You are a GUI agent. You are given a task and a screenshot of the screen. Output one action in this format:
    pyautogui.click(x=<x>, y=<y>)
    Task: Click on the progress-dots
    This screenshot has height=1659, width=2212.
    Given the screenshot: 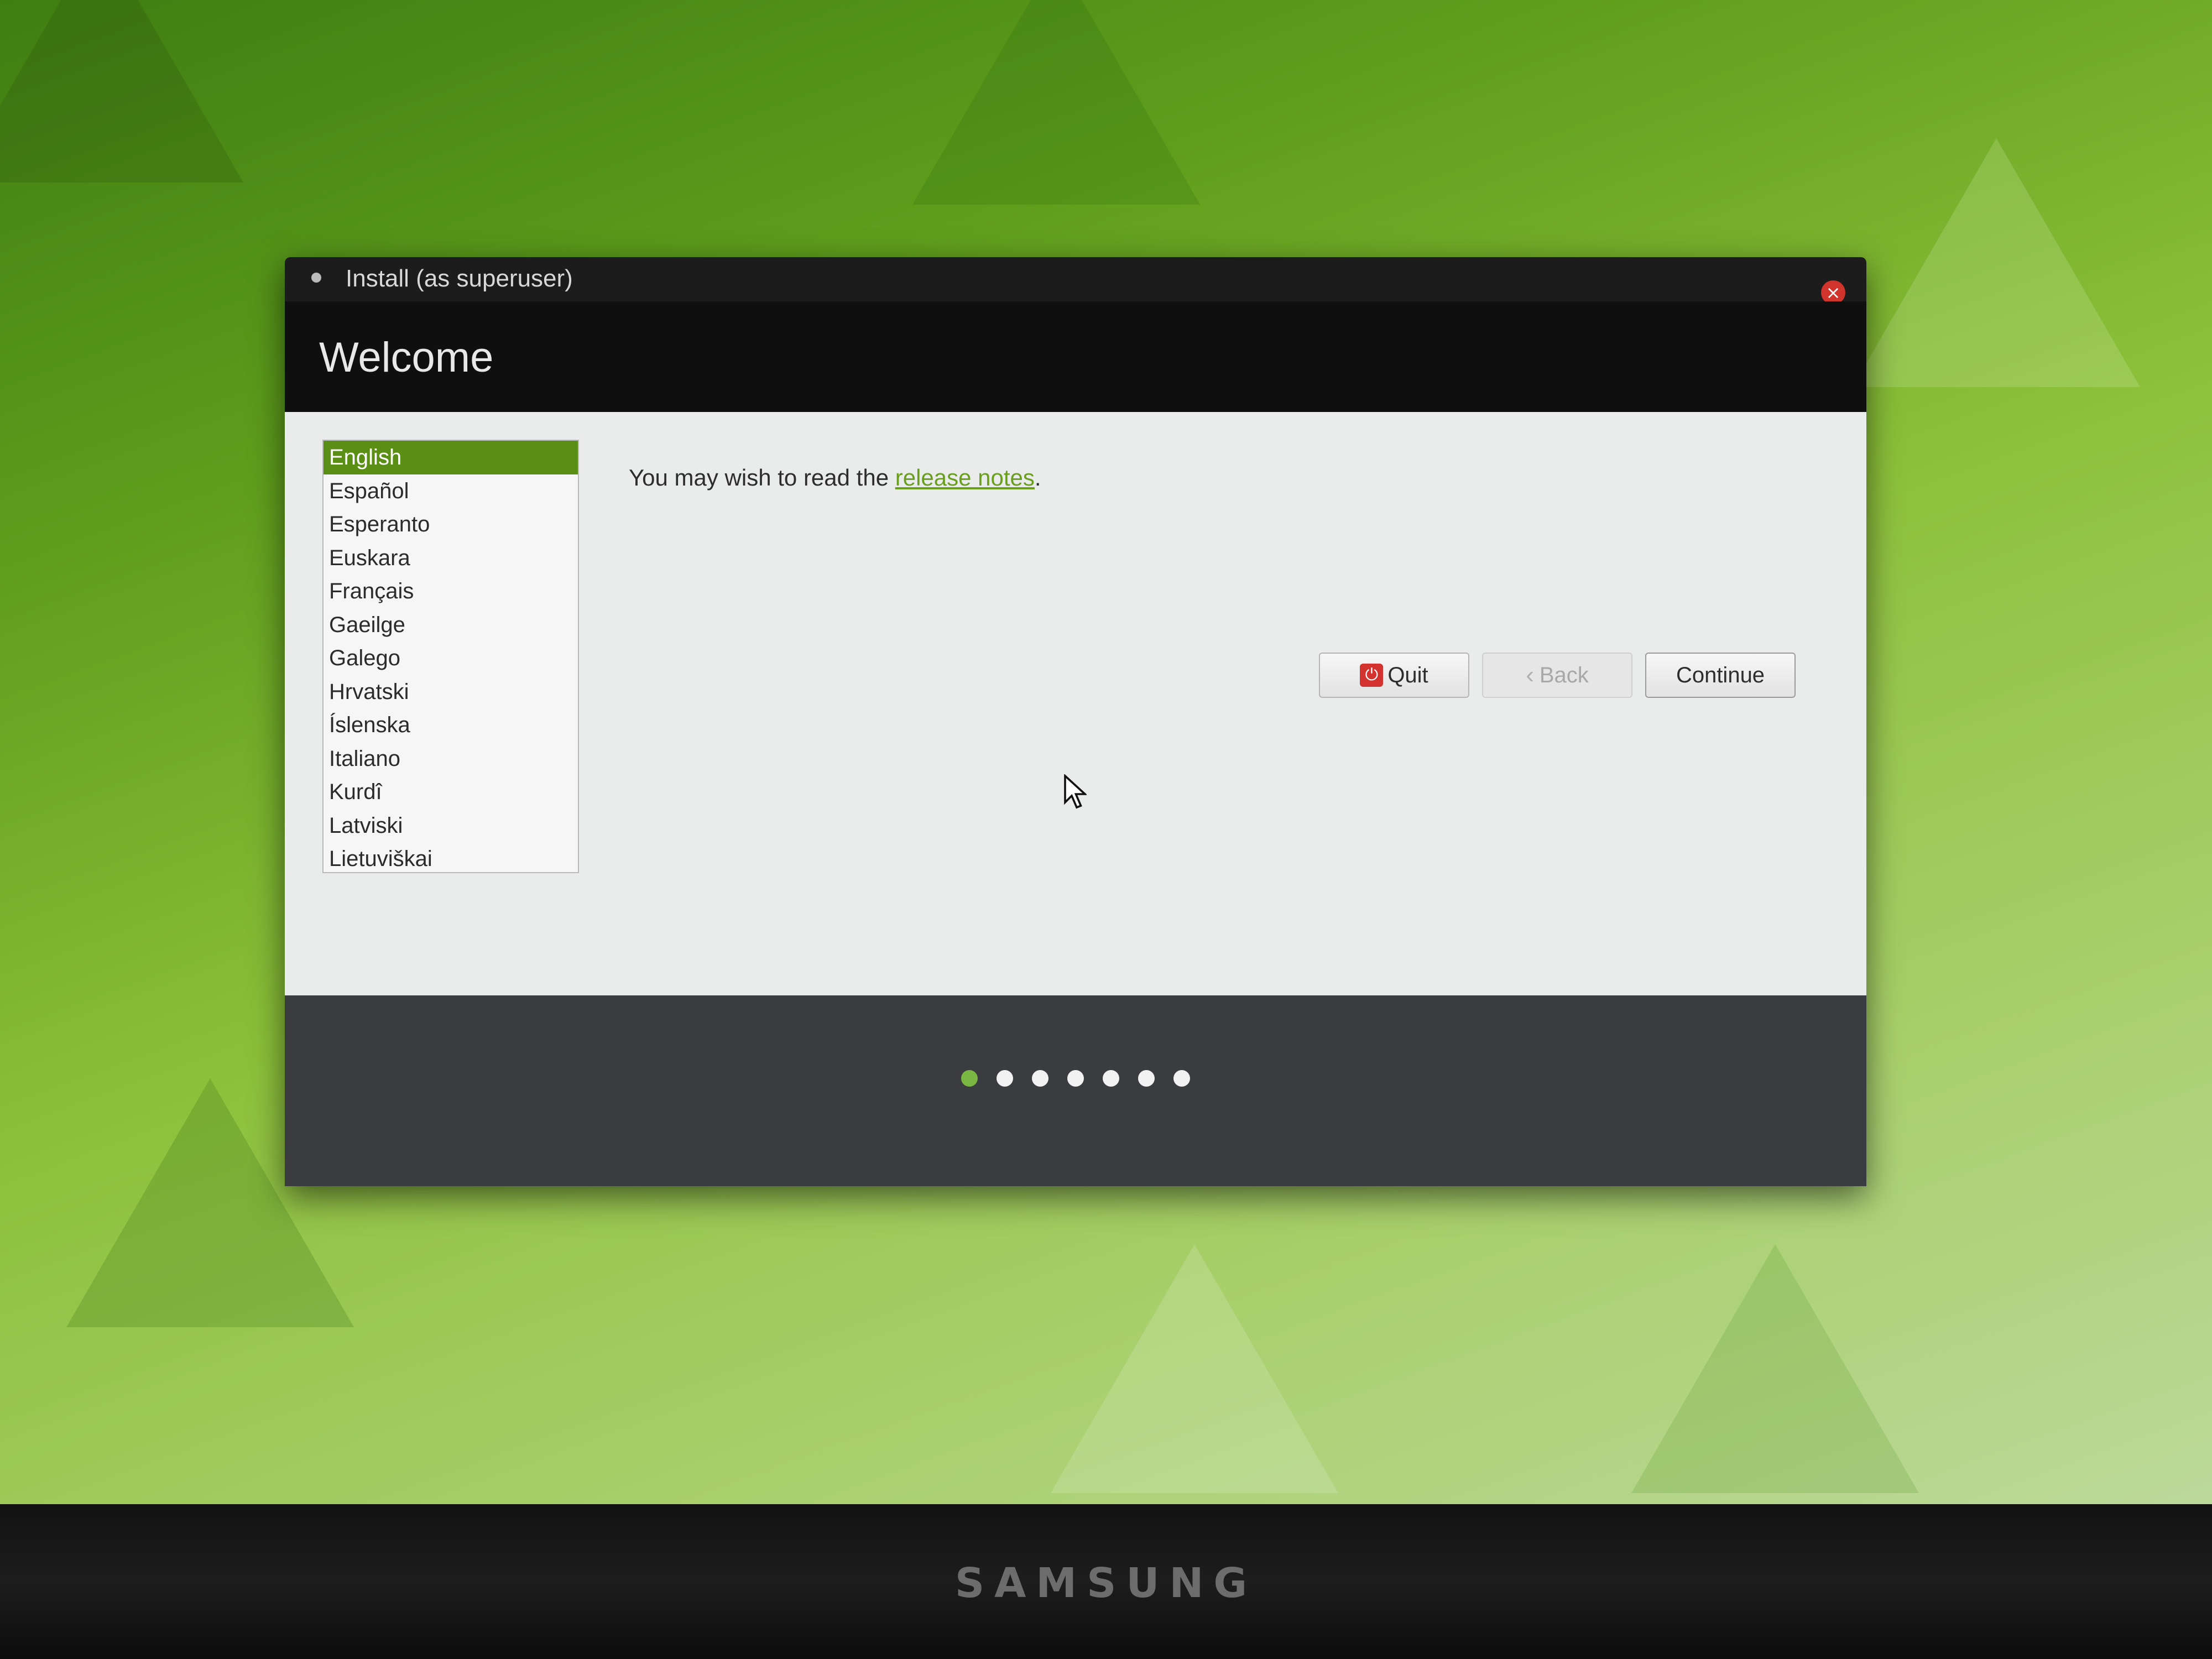 What is the action you would take?
    pyautogui.click(x=1076, y=1078)
    